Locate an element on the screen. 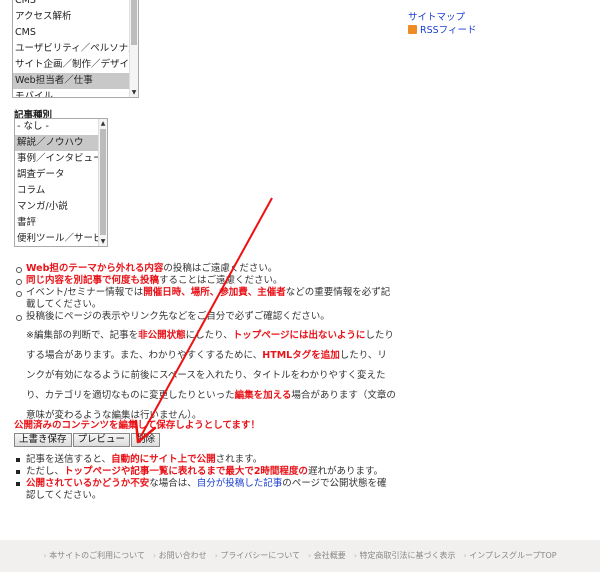 The image size is (600, 572). listbox-option: 書評 is located at coordinates (61, 223).